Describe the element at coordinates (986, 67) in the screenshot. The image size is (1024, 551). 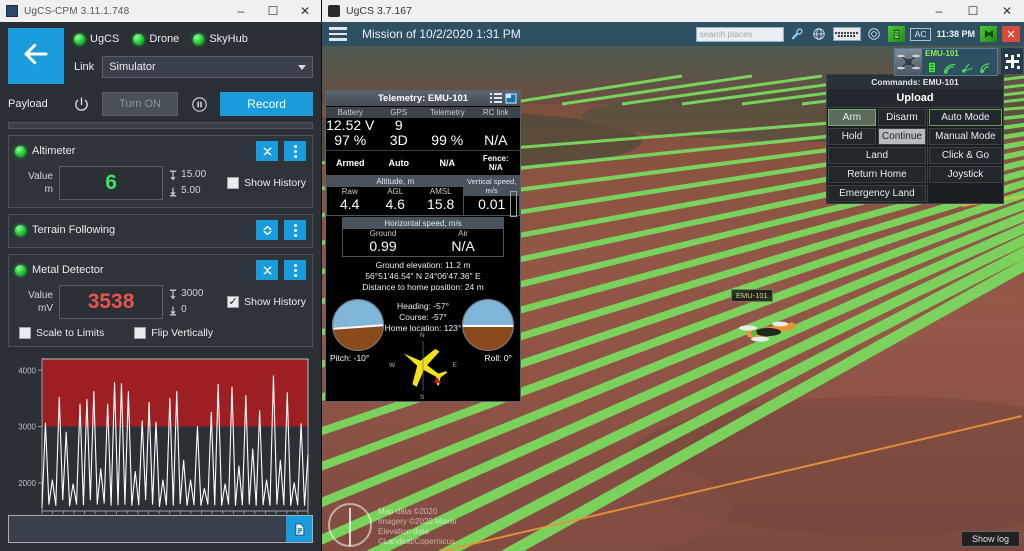
I see `telemetry-icon` at that location.